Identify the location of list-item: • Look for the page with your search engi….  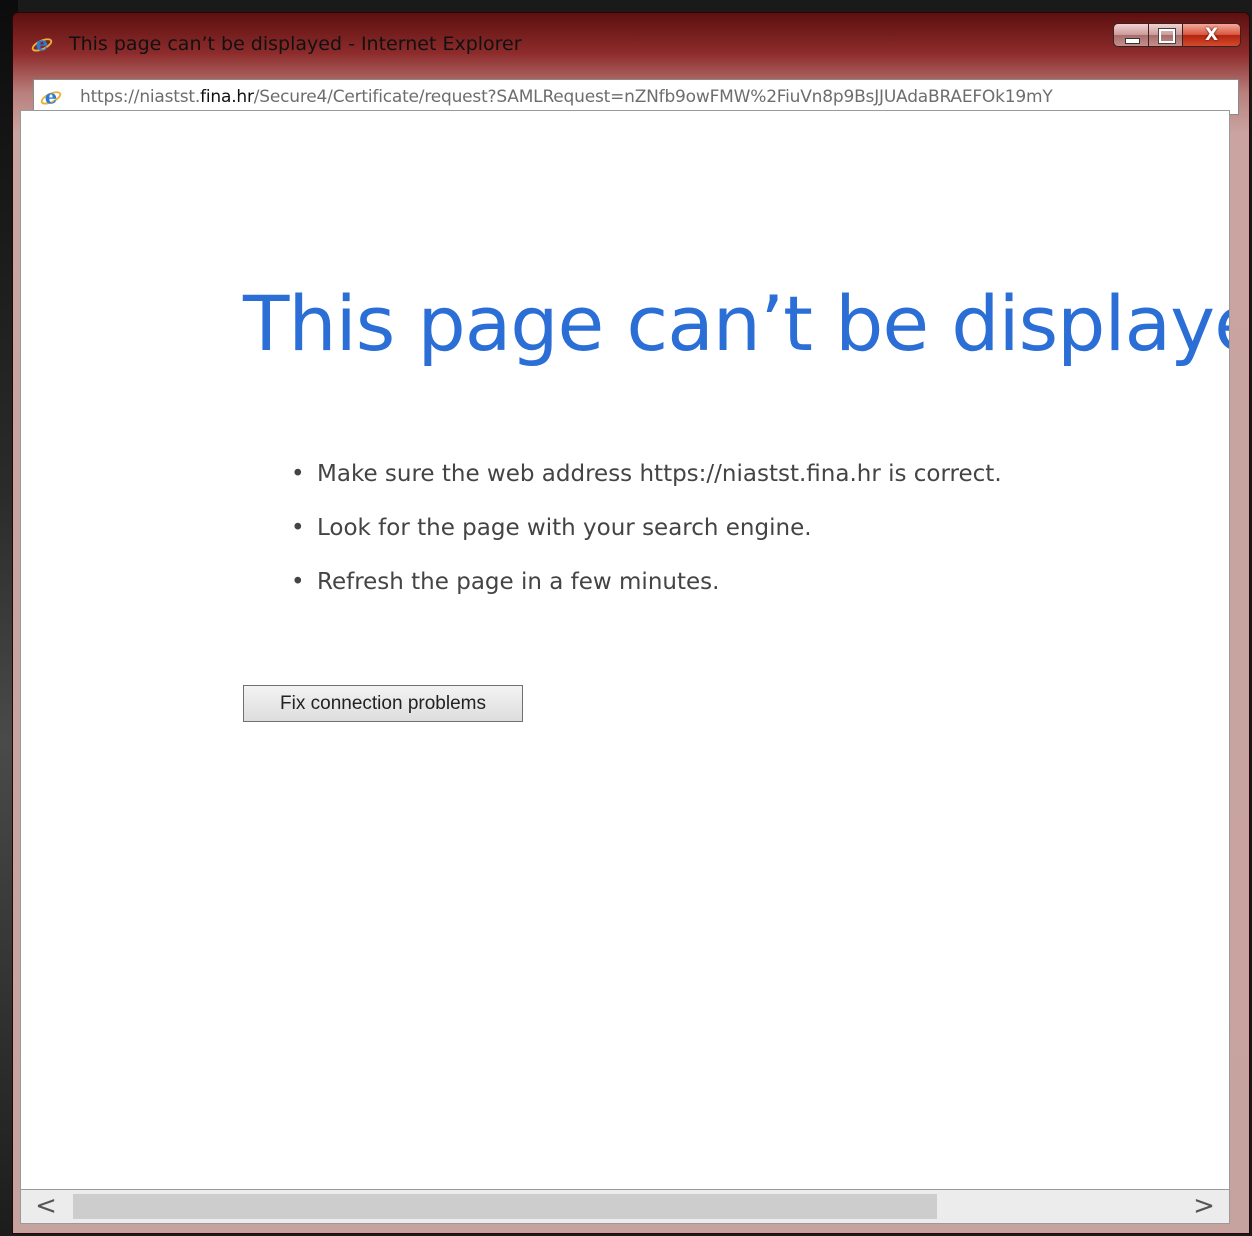
(646, 540).